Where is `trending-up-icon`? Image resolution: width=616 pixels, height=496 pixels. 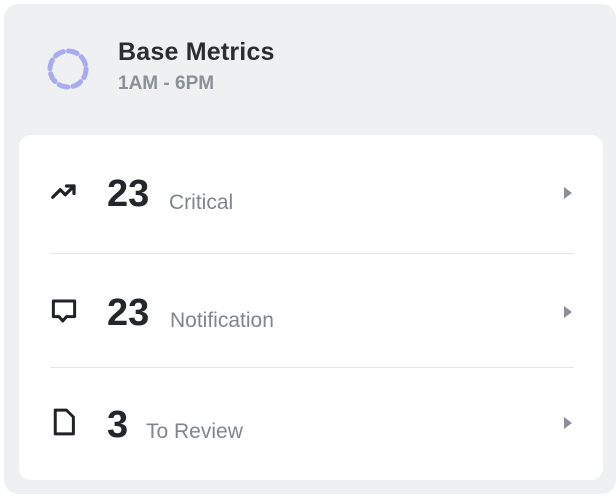
trending-up-icon is located at coordinates (63, 191).